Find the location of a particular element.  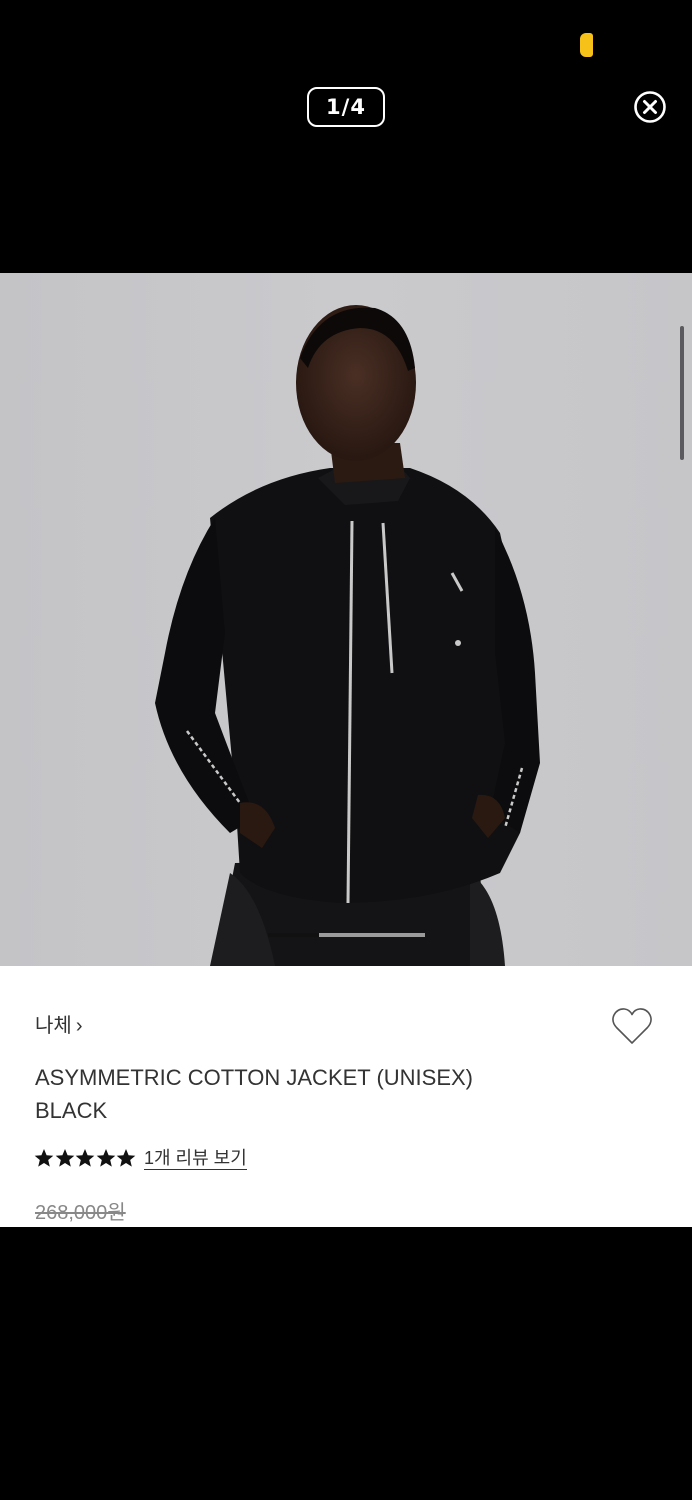

carousel-progress-thumb is located at coordinates (293, 935).